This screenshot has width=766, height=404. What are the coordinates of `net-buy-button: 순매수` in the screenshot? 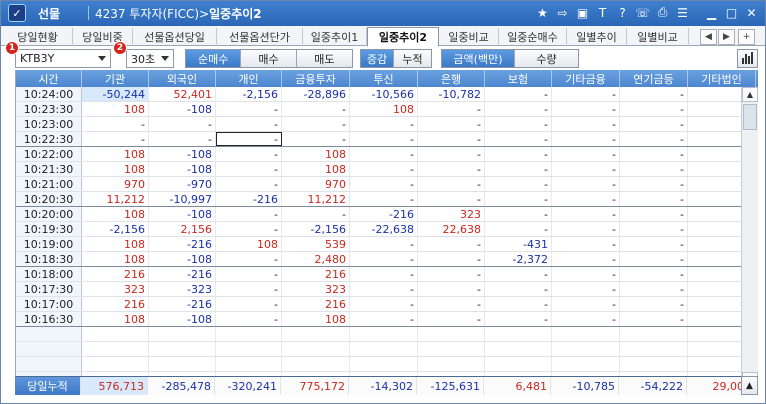 It's located at (214, 58).